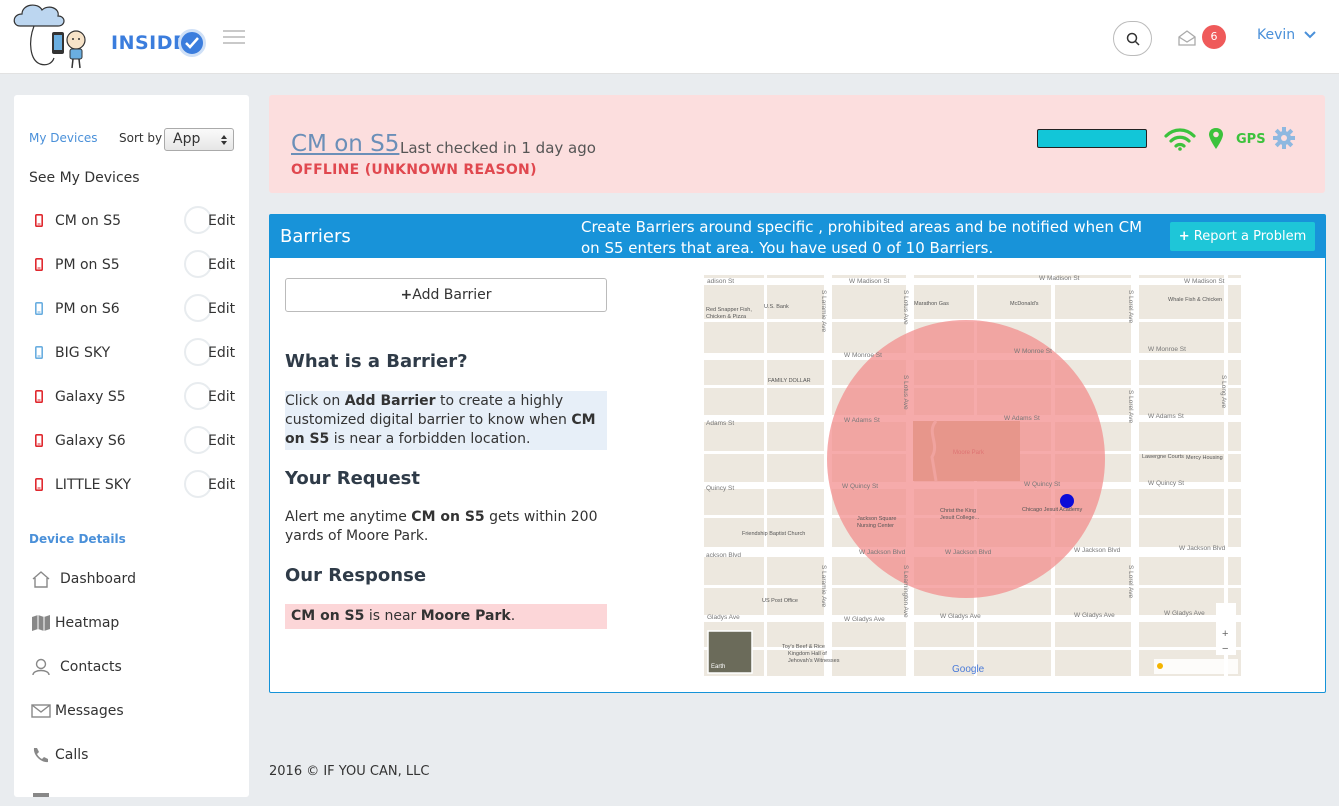 This screenshot has width=1339, height=806. What do you see at coordinates (1276, 35) in the screenshot?
I see `user-name: Kevin` at bounding box center [1276, 35].